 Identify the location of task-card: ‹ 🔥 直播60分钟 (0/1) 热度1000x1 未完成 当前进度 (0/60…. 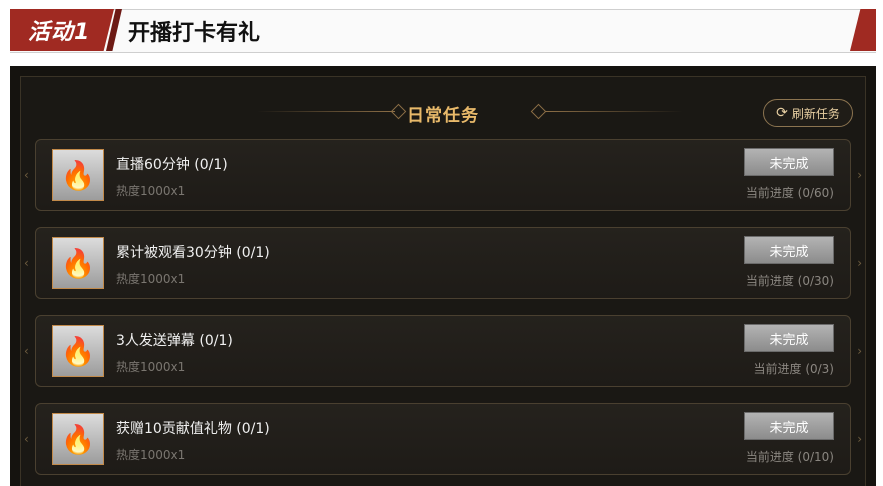
(443, 175).